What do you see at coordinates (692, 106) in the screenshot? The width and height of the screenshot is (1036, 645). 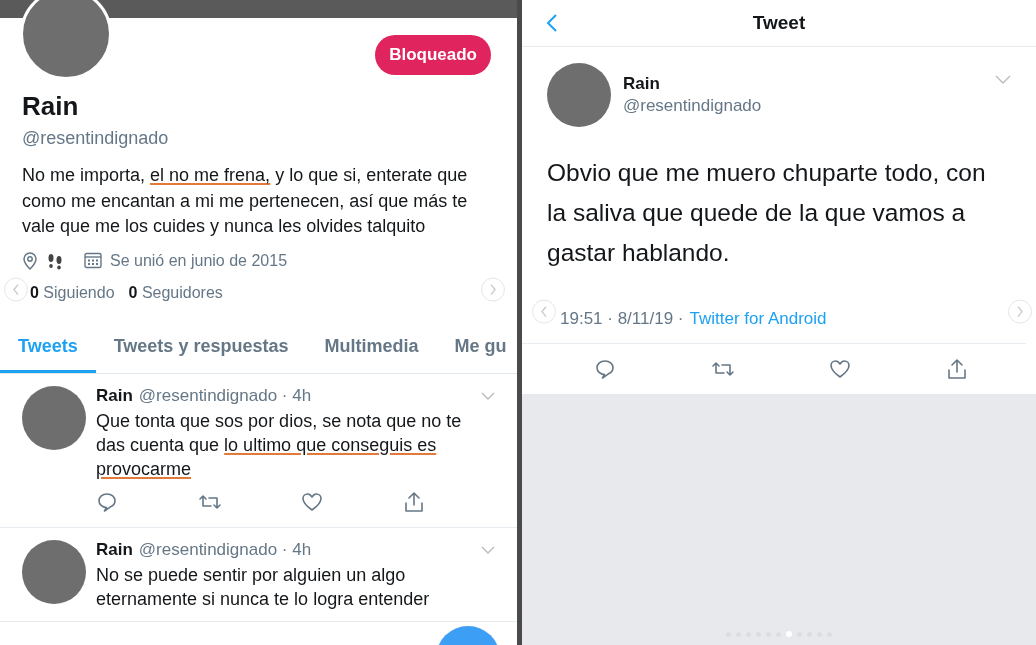 I see `tweet-handle: @resentindignado` at bounding box center [692, 106].